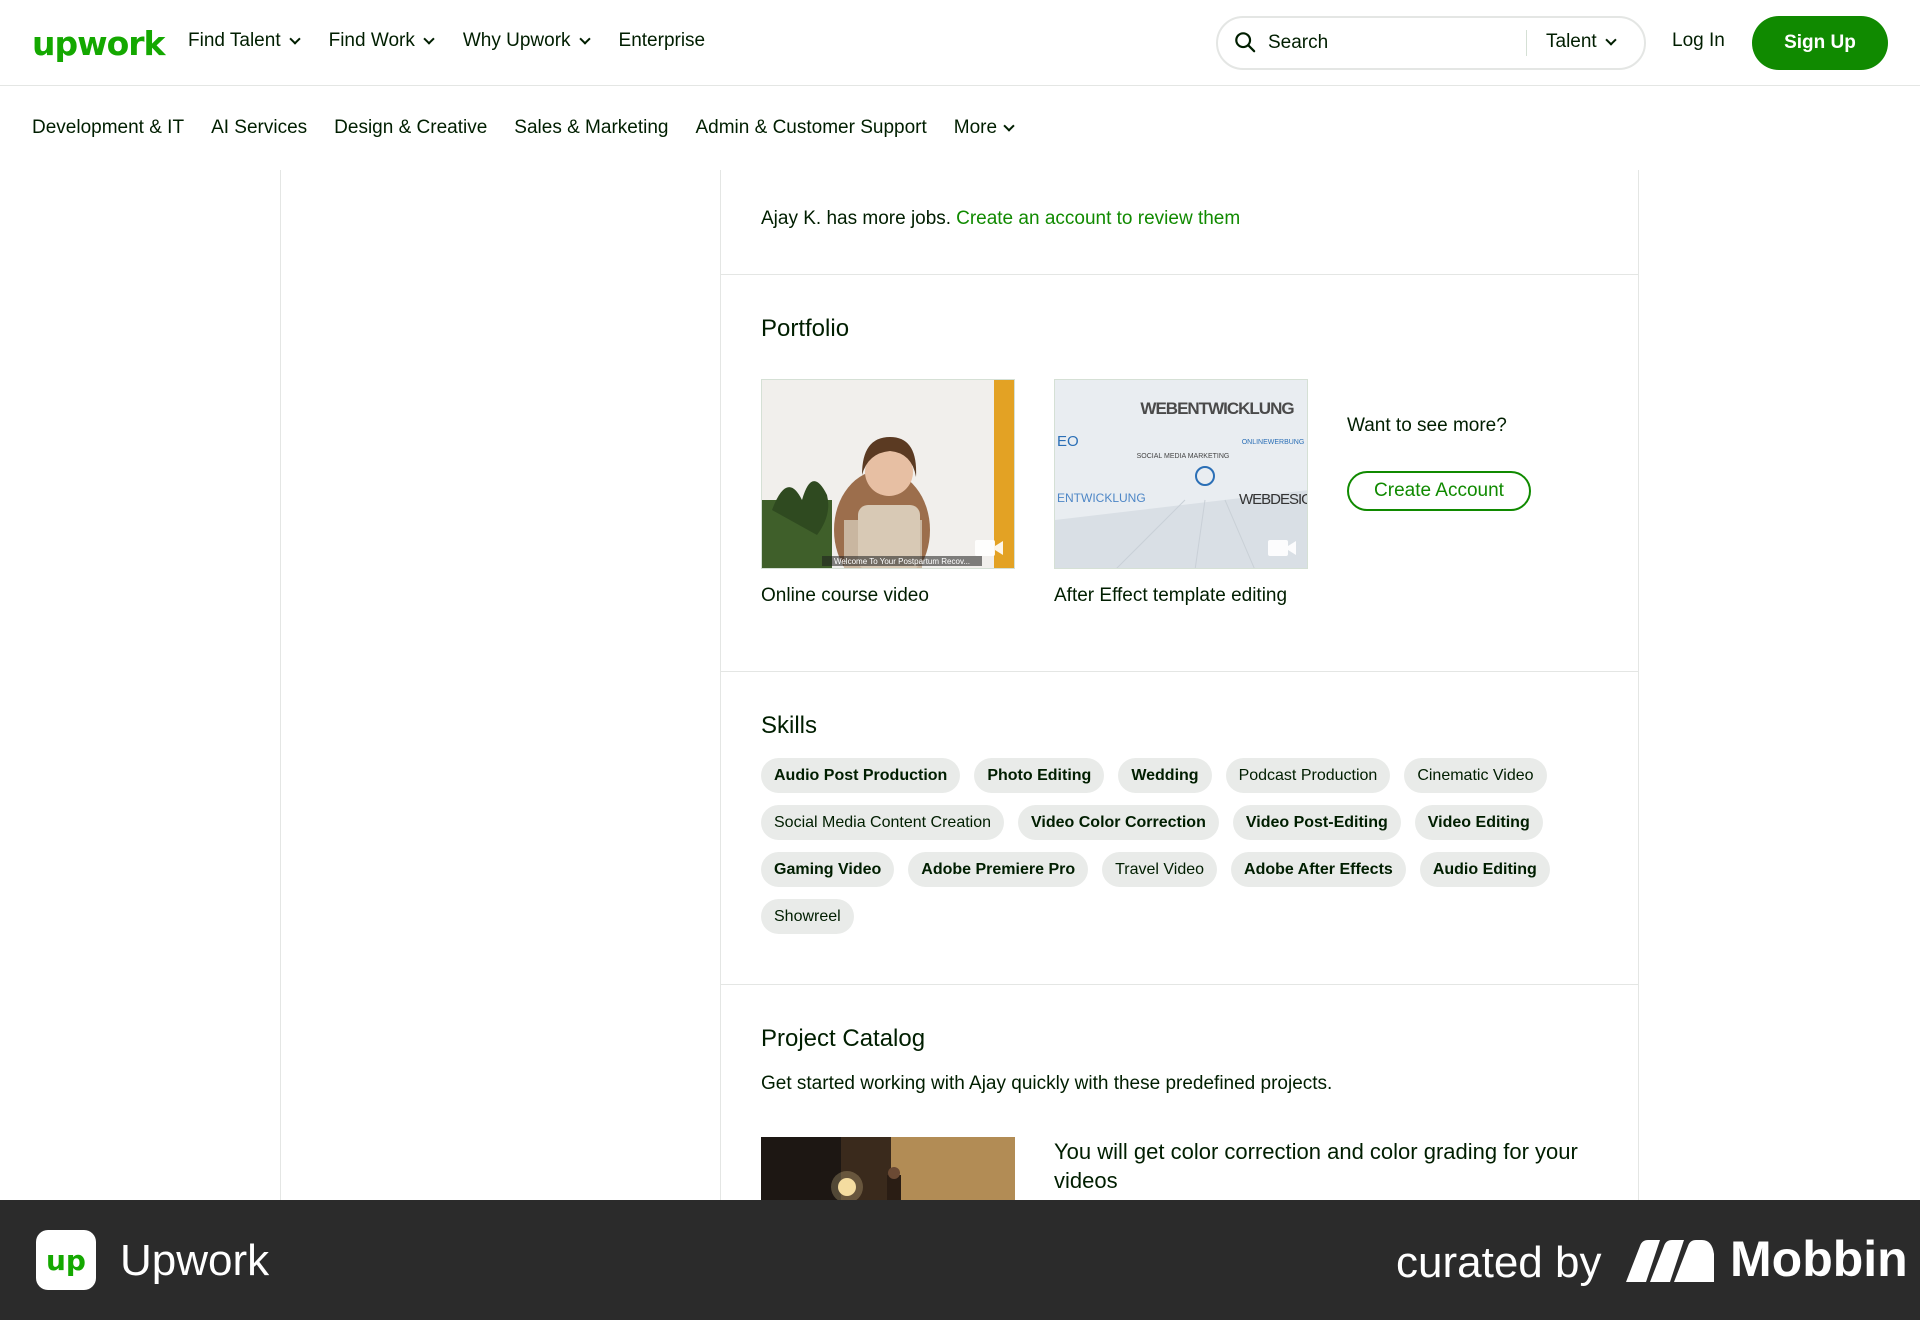  What do you see at coordinates (1478, 822) in the screenshot?
I see `skill-chip: Video Editing` at bounding box center [1478, 822].